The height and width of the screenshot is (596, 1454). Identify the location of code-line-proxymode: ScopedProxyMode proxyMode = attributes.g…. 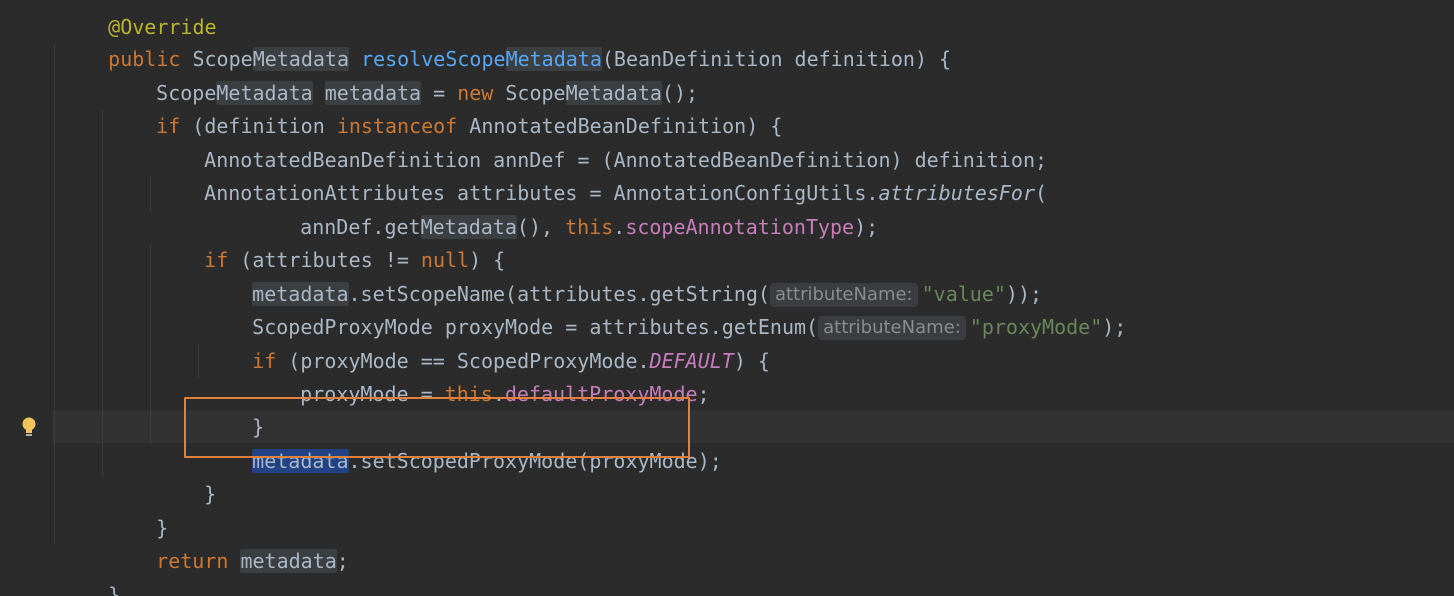
(665, 309).